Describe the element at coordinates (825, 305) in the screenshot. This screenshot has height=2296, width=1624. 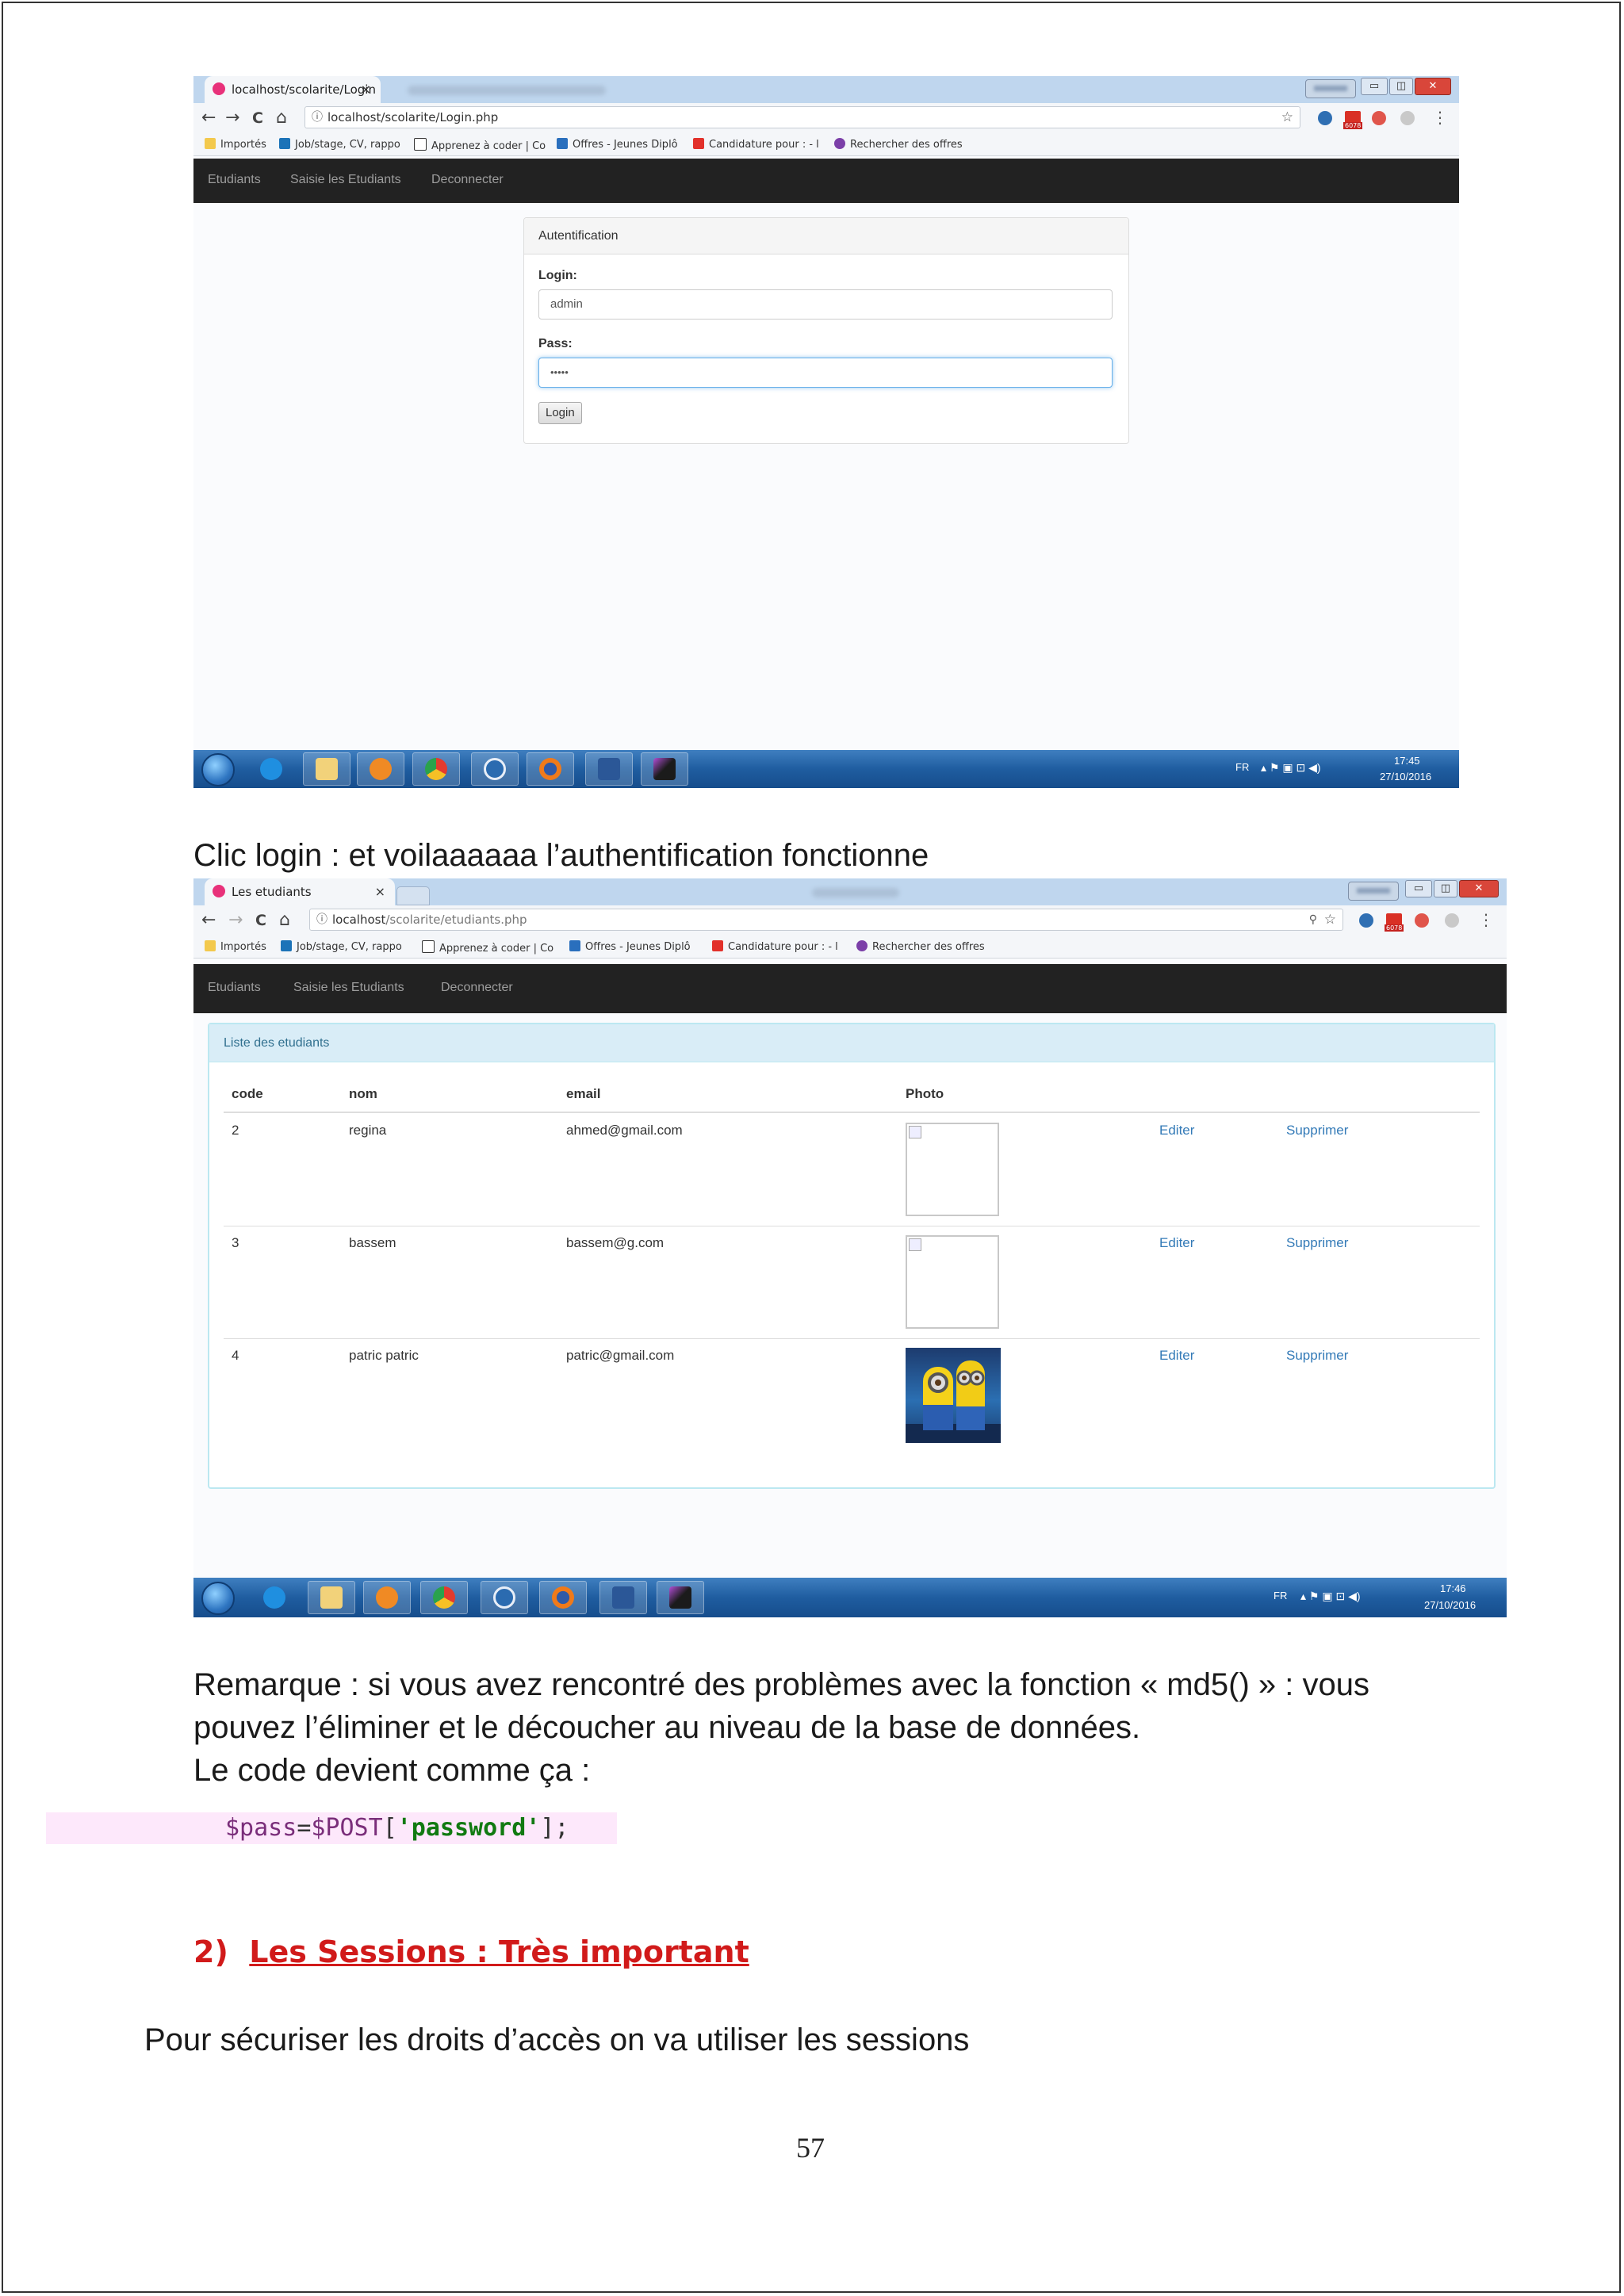
I see `login-input: admin` at that location.